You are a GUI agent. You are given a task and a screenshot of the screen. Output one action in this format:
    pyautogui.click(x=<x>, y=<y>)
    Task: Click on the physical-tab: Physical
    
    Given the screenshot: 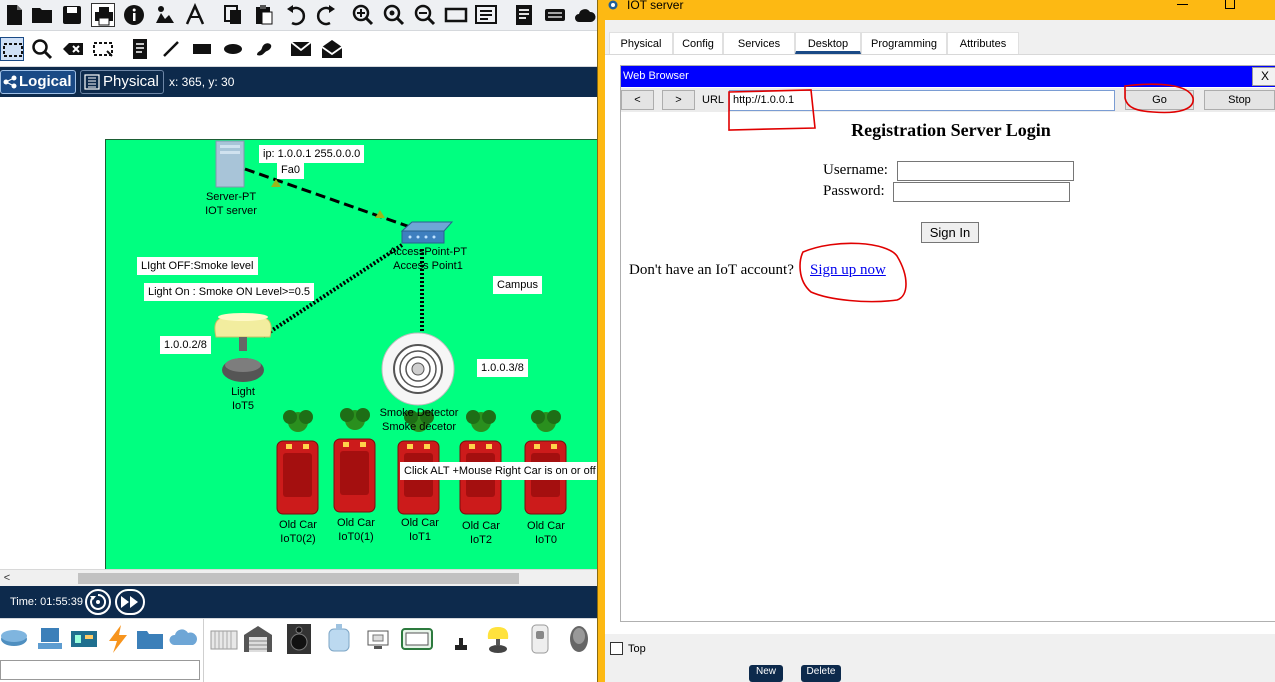 What is the action you would take?
    pyautogui.click(x=122, y=82)
    